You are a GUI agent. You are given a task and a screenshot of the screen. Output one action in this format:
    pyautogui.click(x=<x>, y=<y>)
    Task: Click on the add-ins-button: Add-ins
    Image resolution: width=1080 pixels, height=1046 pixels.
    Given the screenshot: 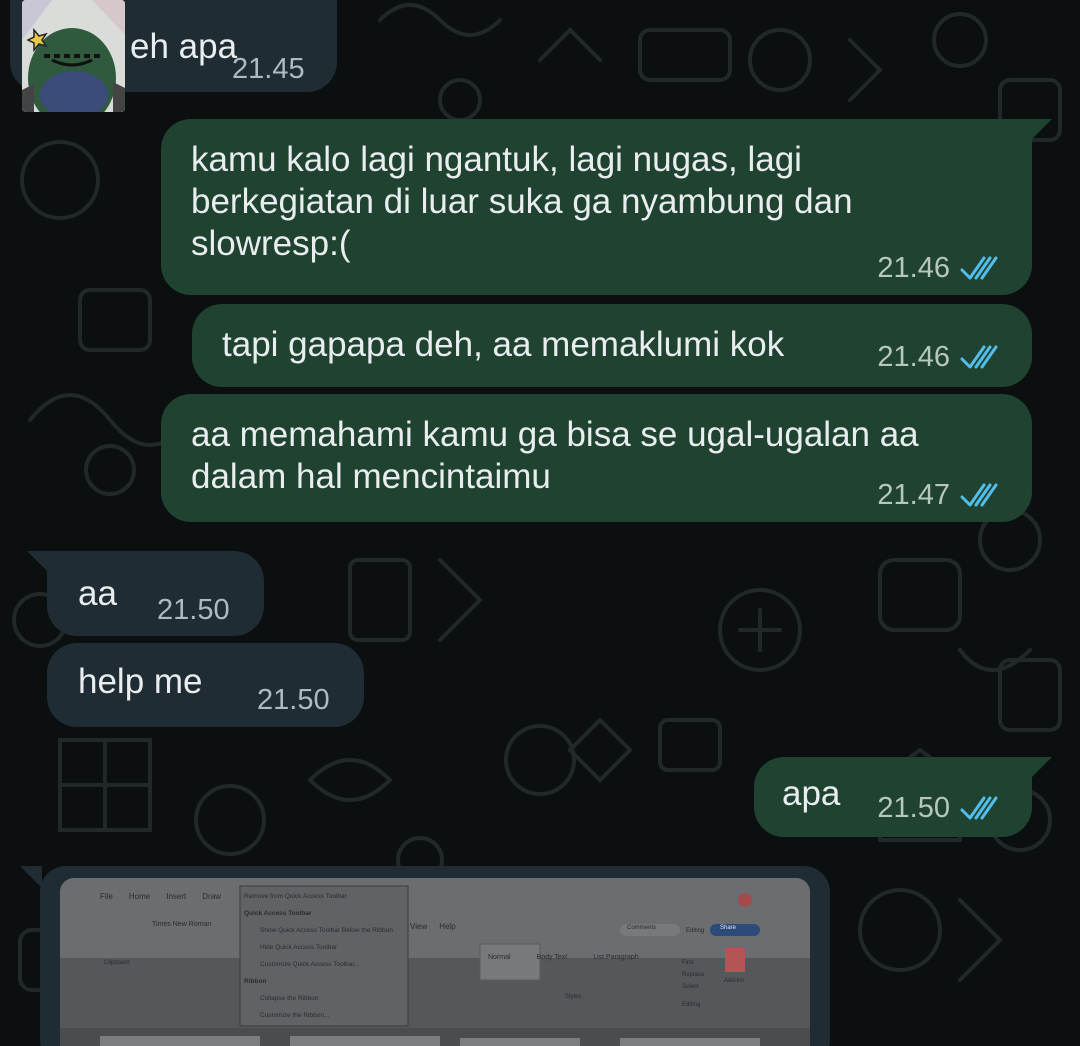 What is the action you would take?
    pyautogui.click(x=734, y=981)
    